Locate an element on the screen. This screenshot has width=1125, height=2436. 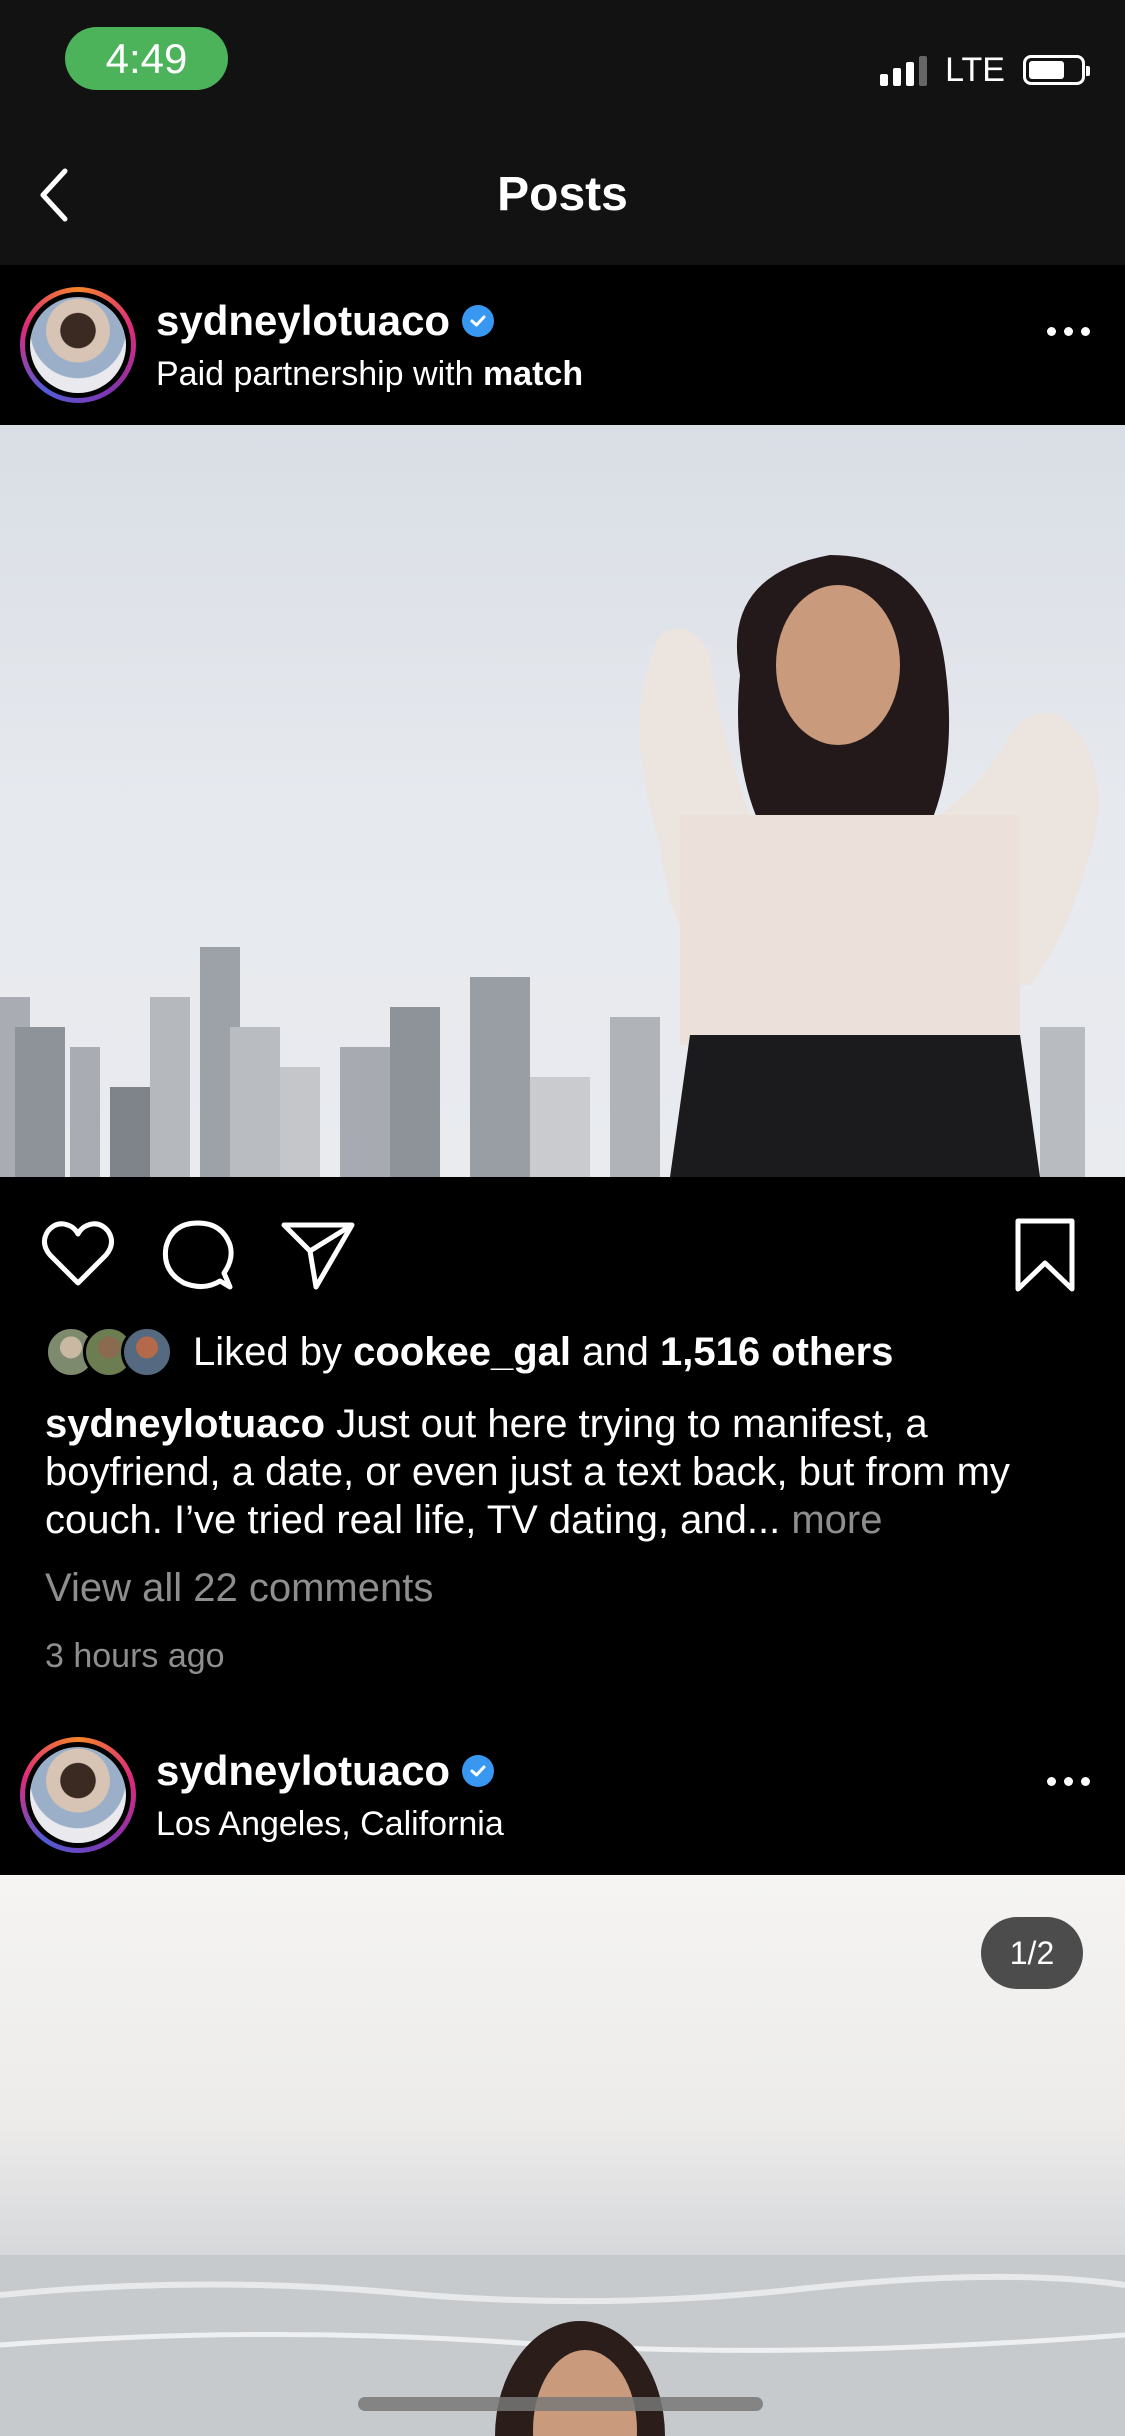
page-title: Posts is located at coordinates (562, 194).